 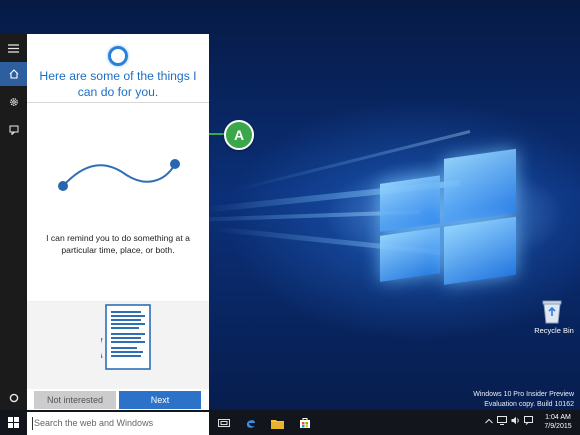 I want to click on home-icon, so click(x=13, y=74).